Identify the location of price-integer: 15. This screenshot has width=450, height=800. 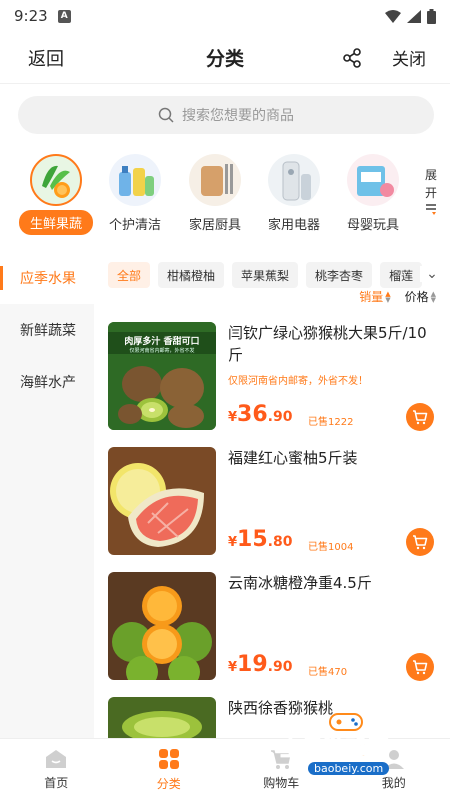
(252, 539).